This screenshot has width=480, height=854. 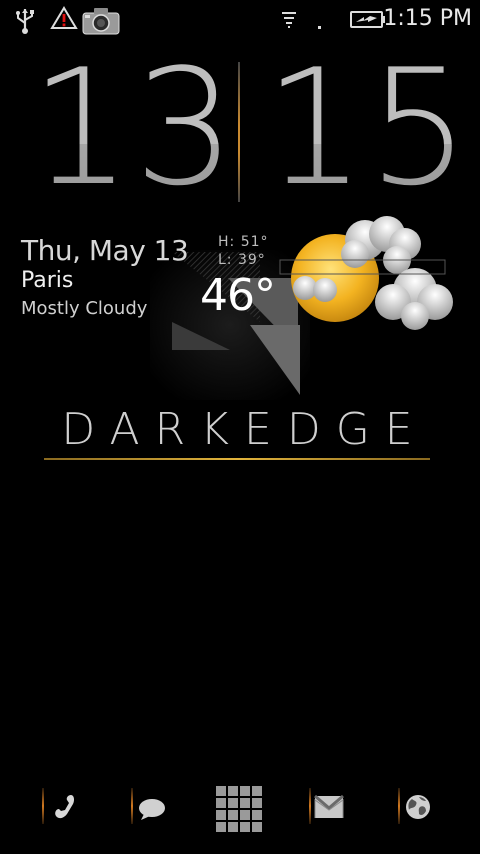 I want to click on battery-charging-icon, so click(x=368, y=22).